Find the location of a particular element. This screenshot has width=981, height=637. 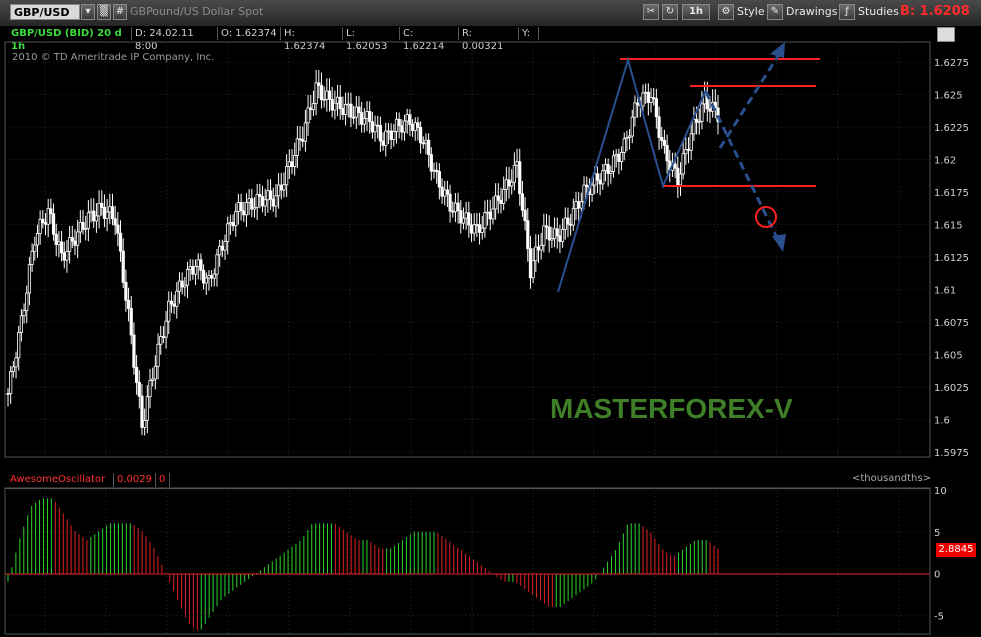

watermark-text: MASTERFOREX-V is located at coordinates (671, 408).